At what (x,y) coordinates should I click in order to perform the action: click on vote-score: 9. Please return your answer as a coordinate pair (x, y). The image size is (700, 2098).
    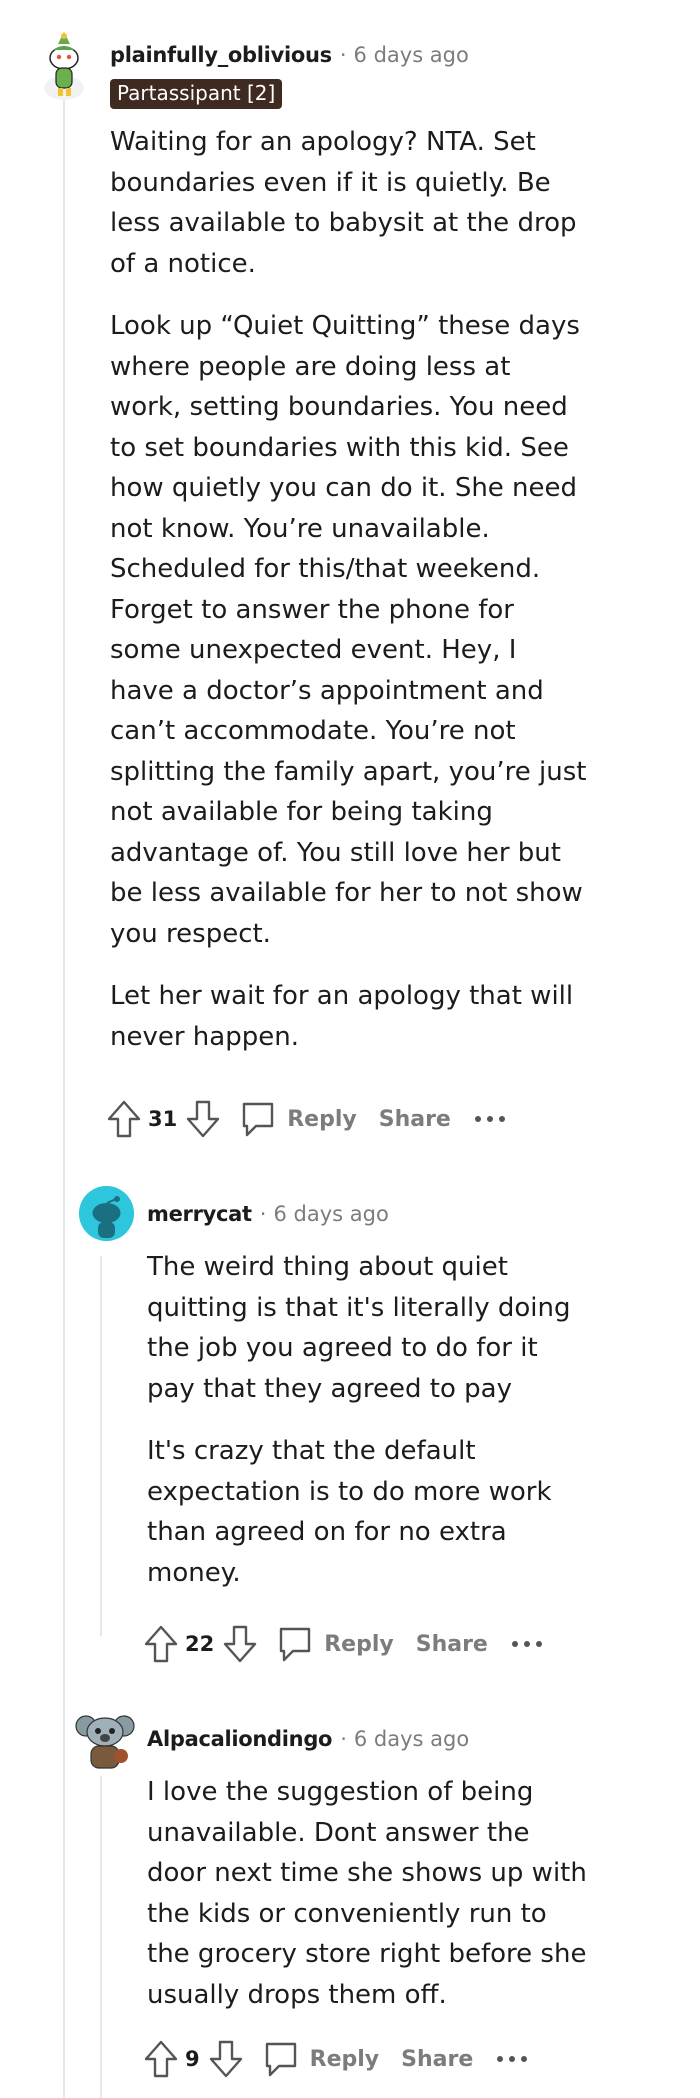
    Looking at the image, I should click on (192, 2059).